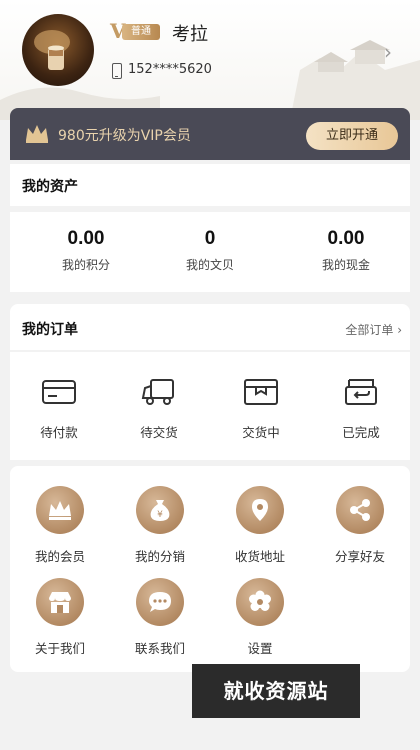 The height and width of the screenshot is (750, 420). What do you see at coordinates (159, 432) in the screenshot?
I see `order-pending-delivery-label: 待交货` at bounding box center [159, 432].